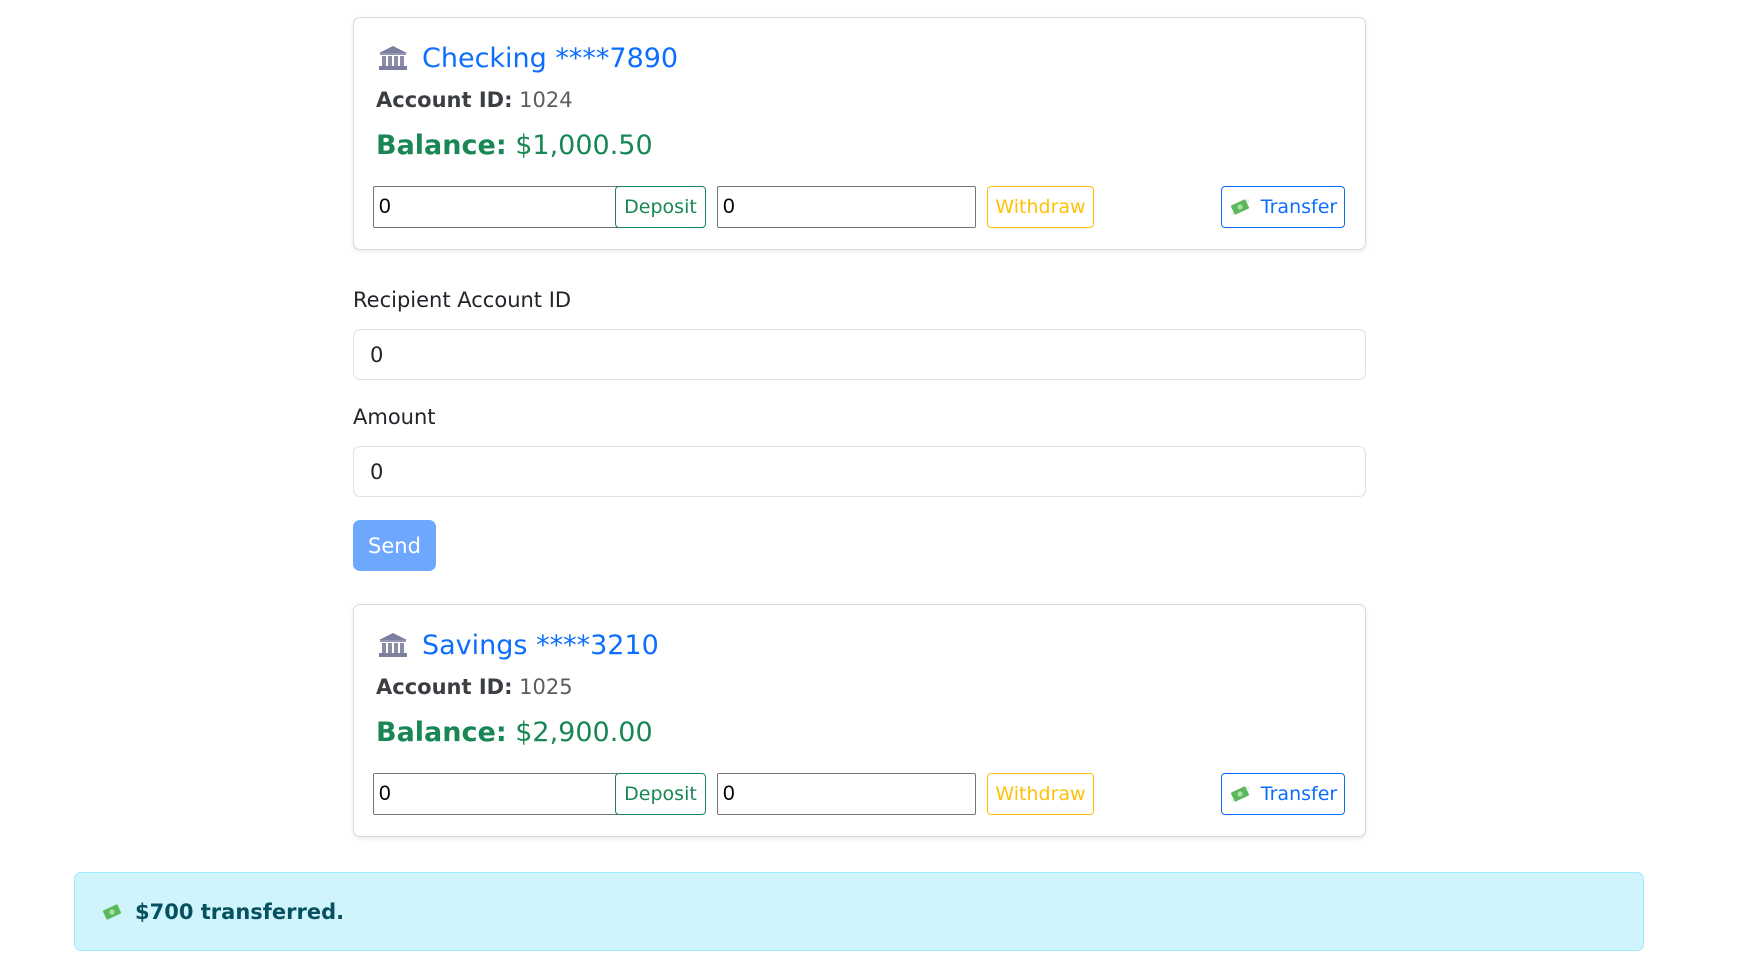 Image resolution: width=1750 pixels, height=977 pixels. I want to click on recipient-account-input: 0, so click(859, 354).